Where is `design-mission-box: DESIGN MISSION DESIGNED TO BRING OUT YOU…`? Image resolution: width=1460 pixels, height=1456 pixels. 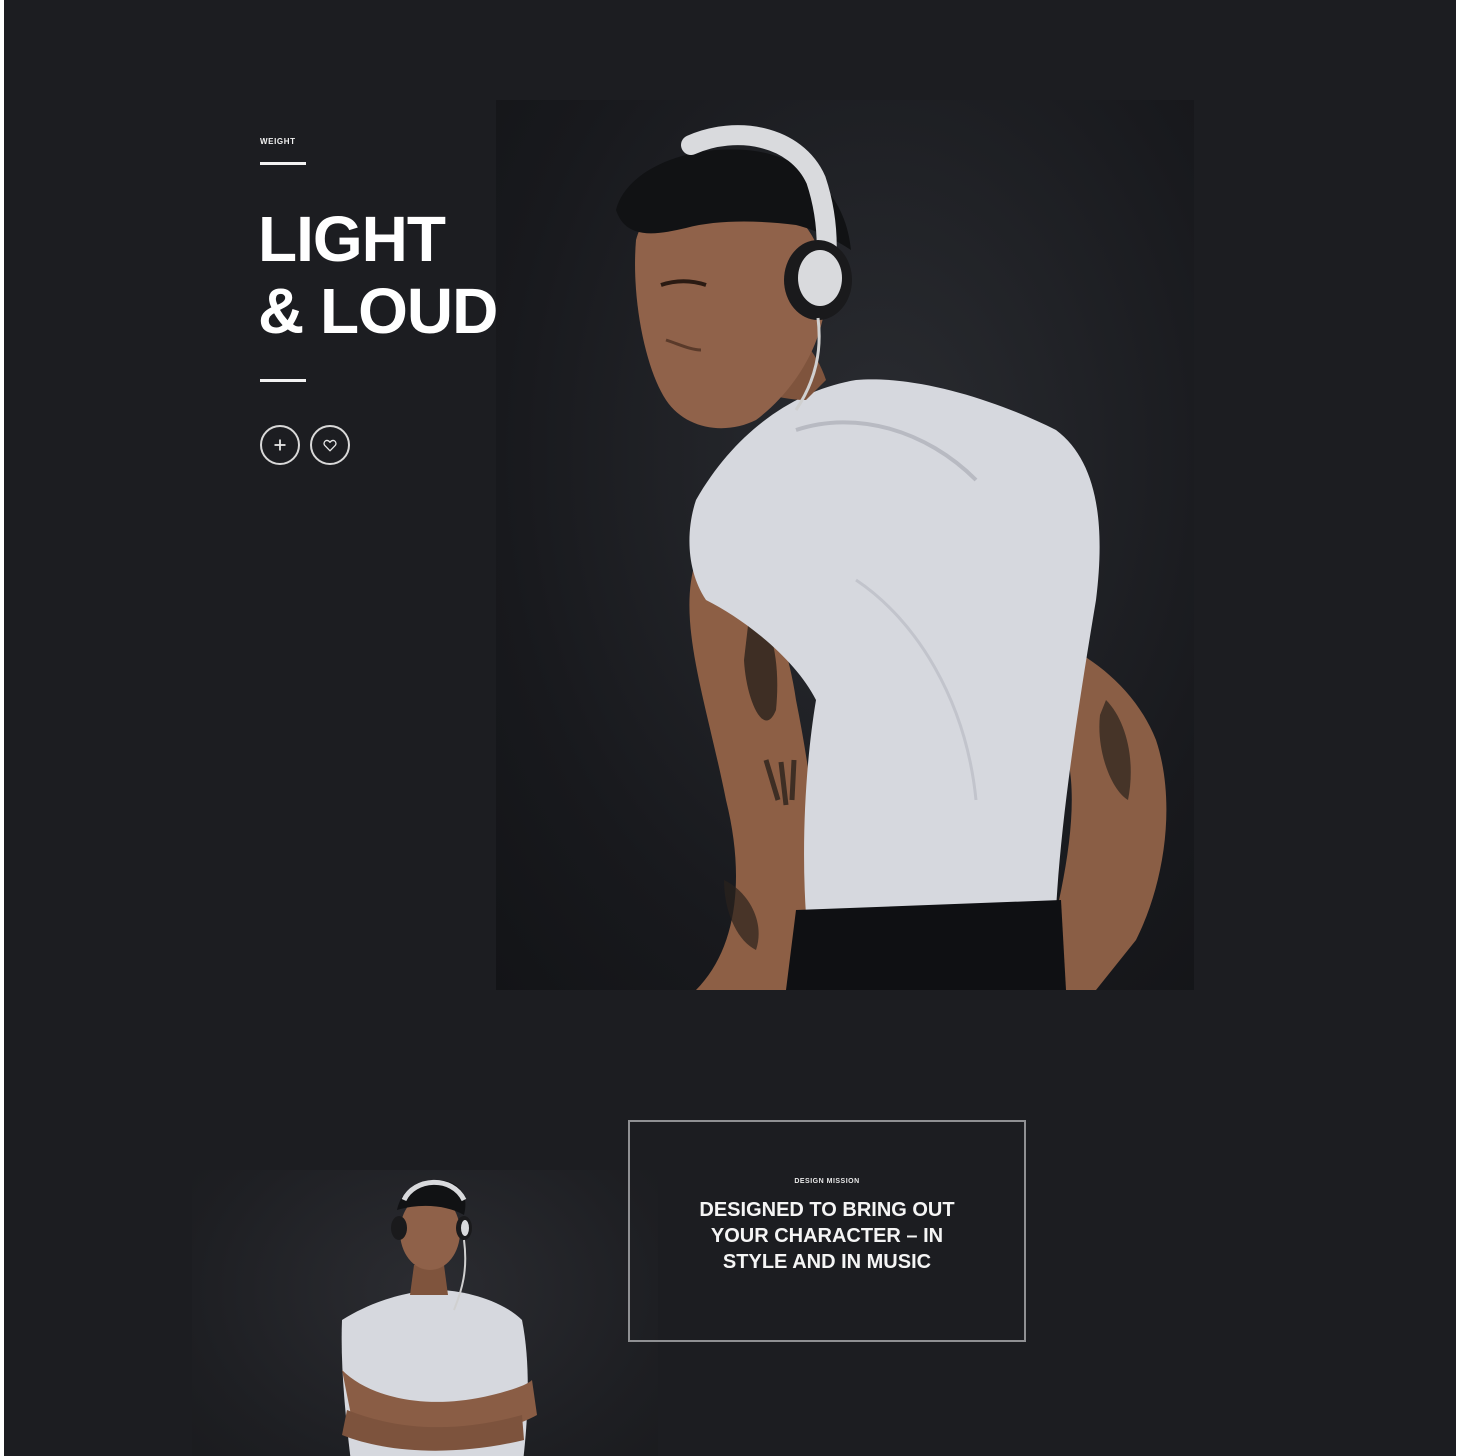 design-mission-box: DESIGN MISSION DESIGNED TO BRING OUT YOU… is located at coordinates (827, 1231).